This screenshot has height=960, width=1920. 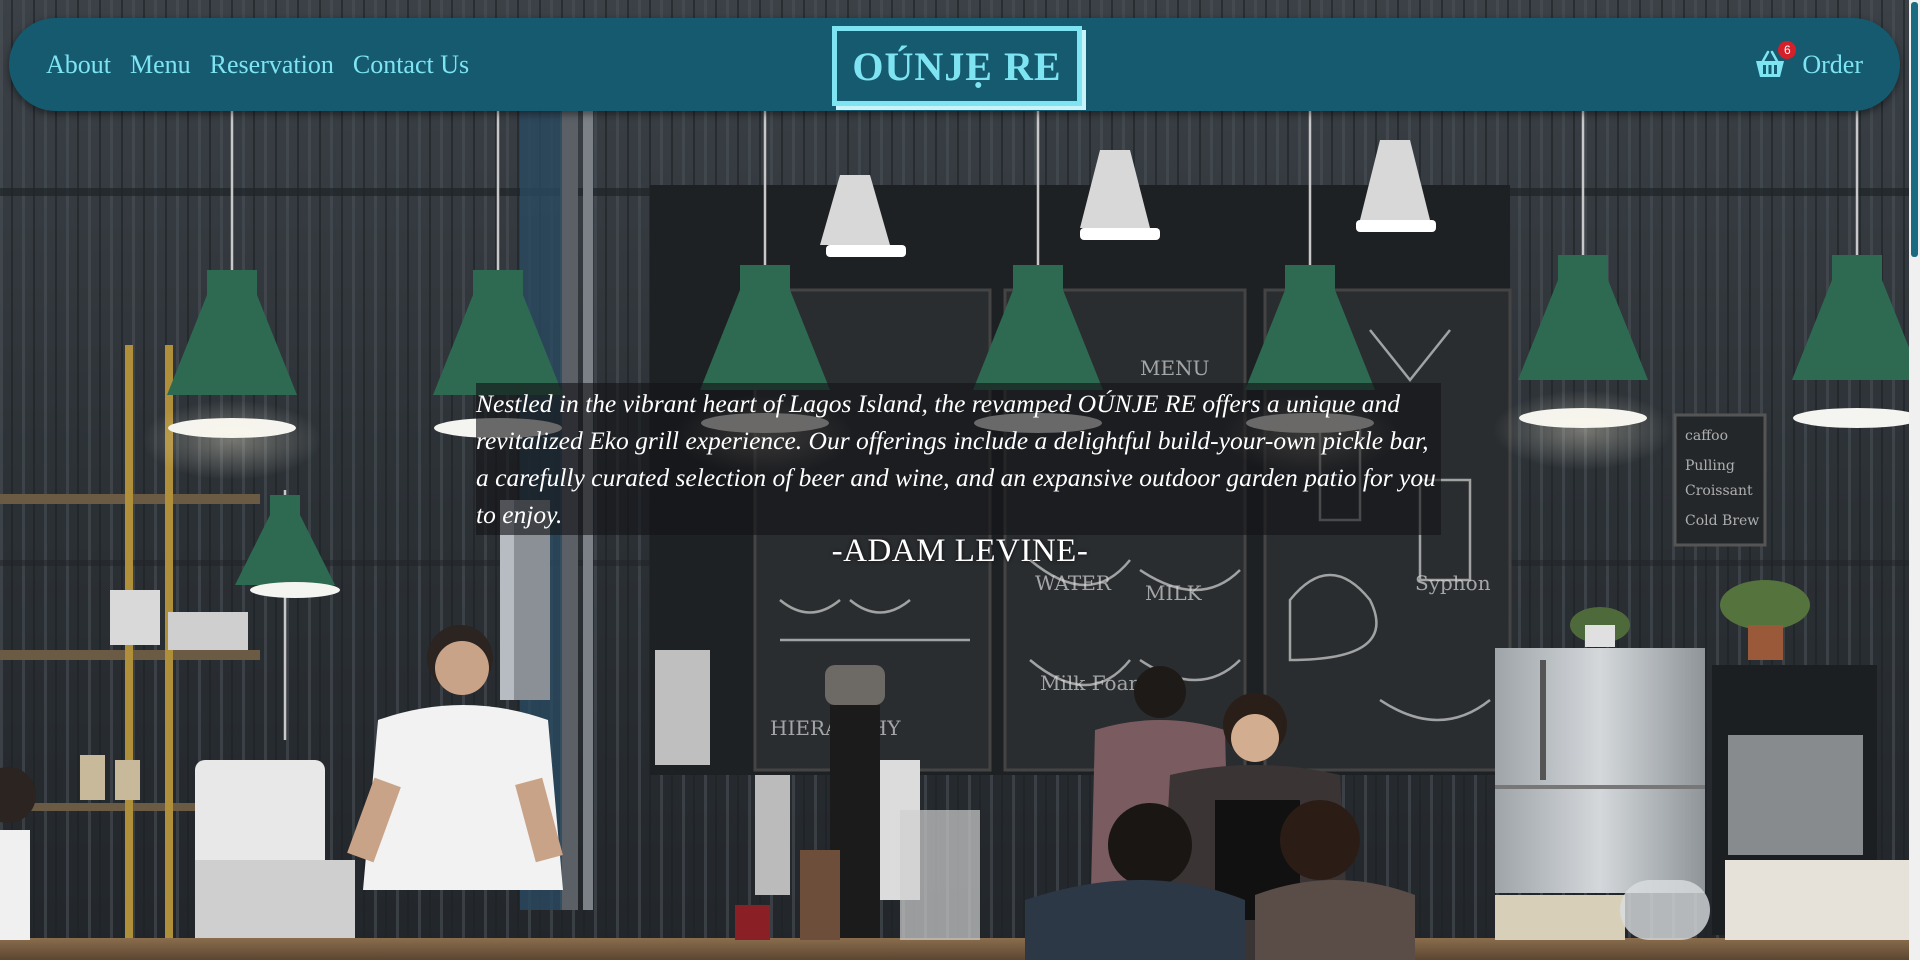 I want to click on cart-button: 6, so click(x=1774, y=61).